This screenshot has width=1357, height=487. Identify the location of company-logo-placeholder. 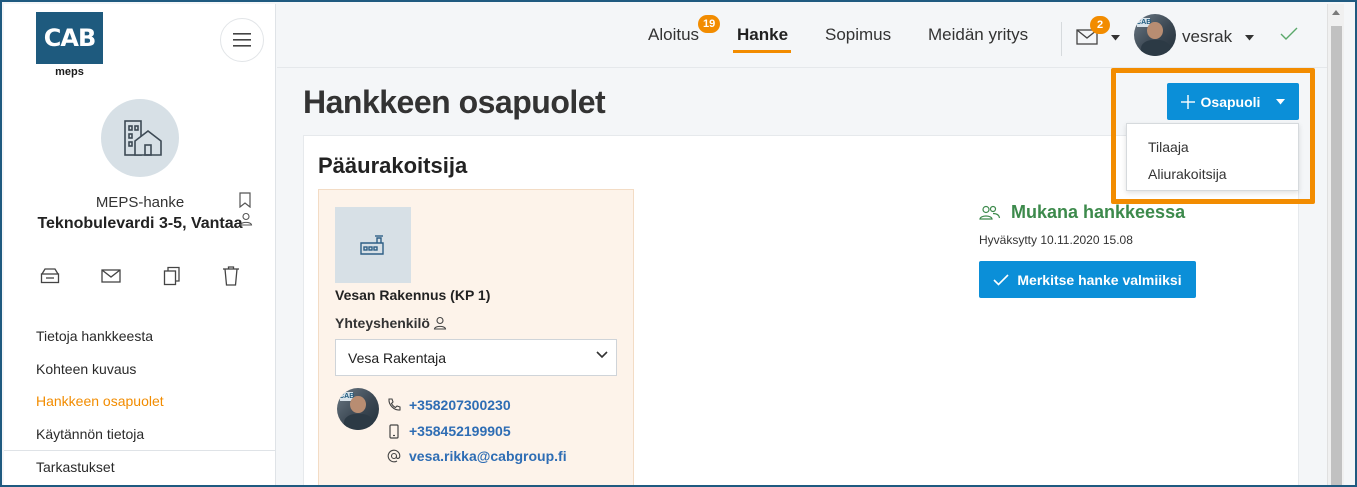
(373, 245).